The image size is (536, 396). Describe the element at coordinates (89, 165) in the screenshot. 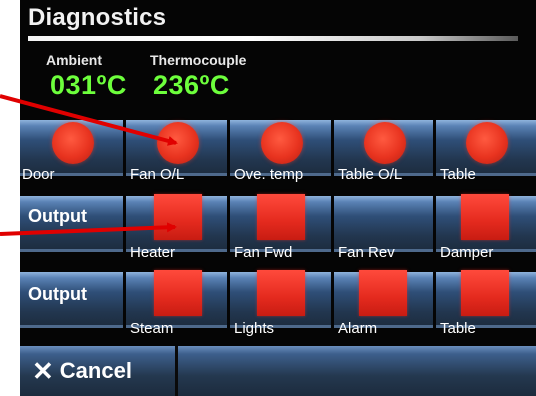

I see `annotation-arrows` at that location.